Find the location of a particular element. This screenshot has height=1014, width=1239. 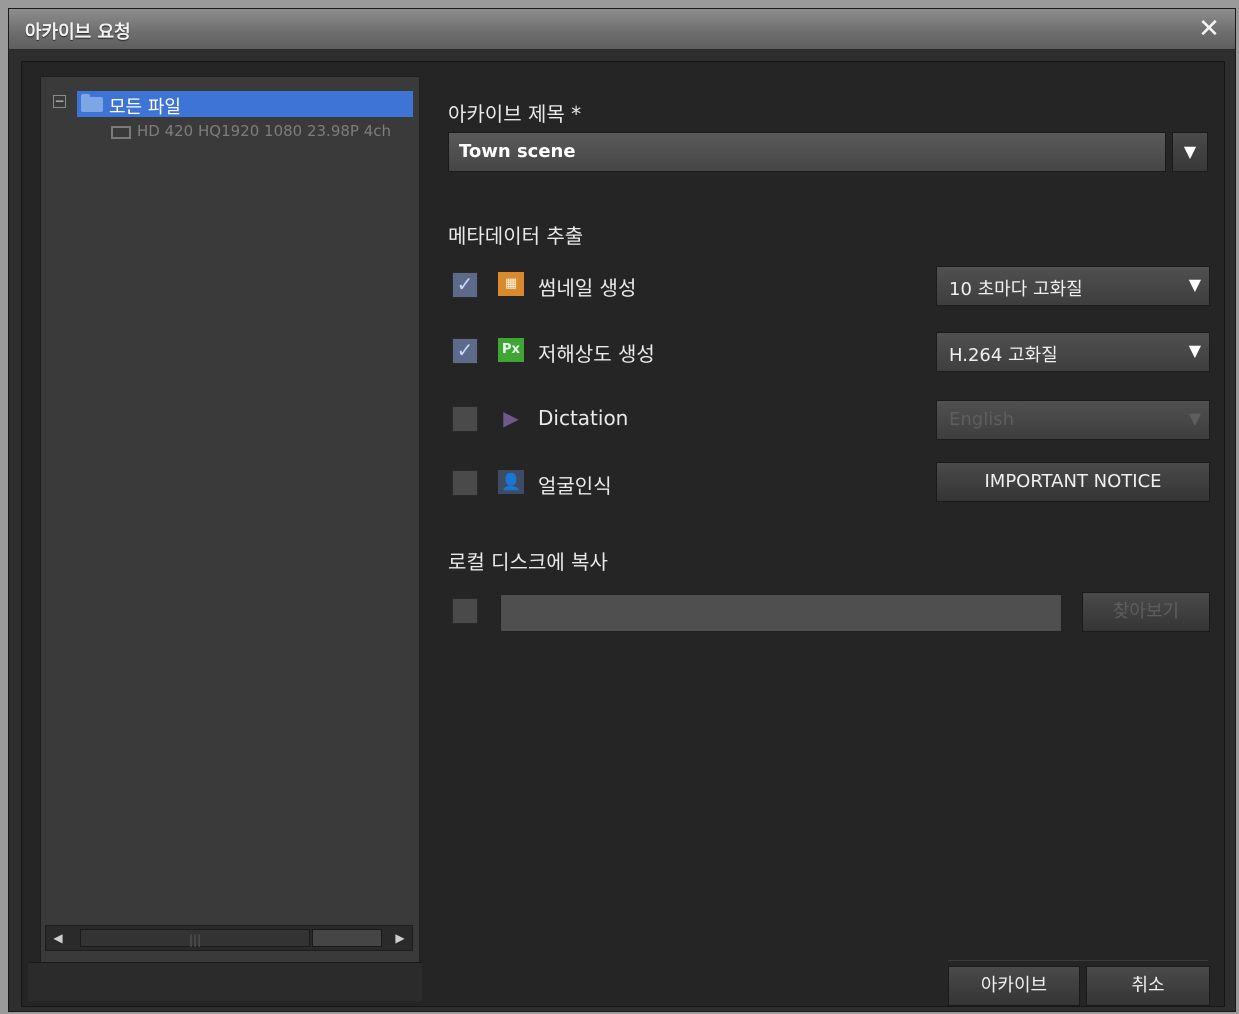

thumbnail-icon: ▦ is located at coordinates (511, 284).